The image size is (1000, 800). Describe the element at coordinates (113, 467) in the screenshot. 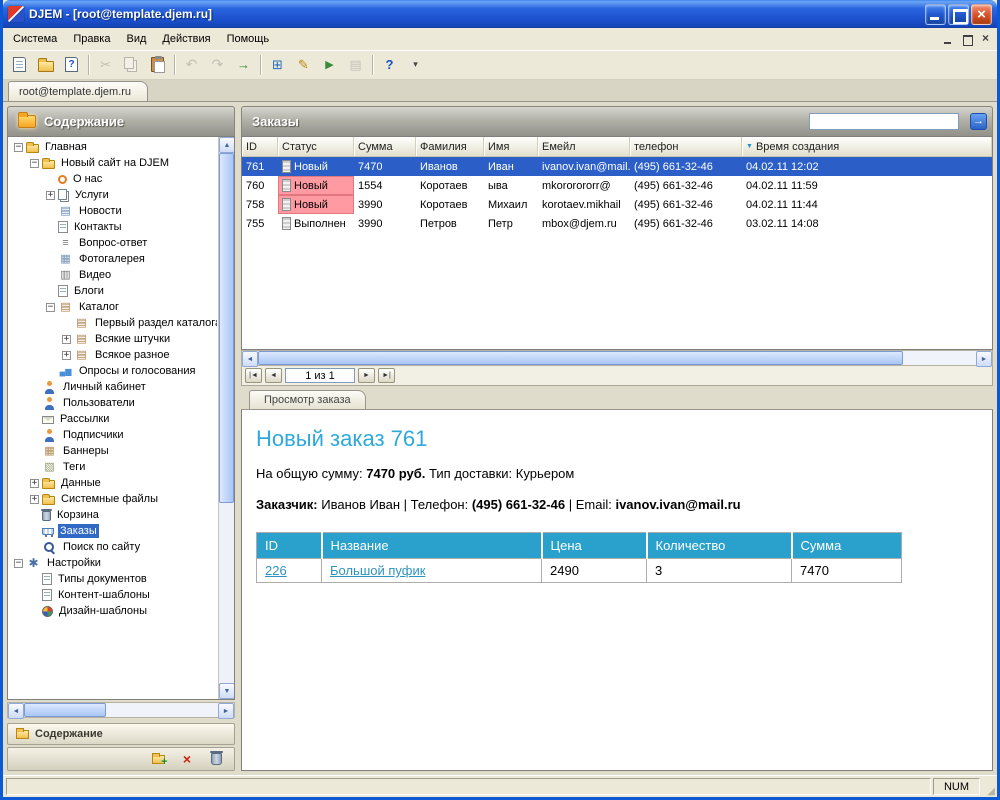

I see `tree-item: ▧ Теги` at that location.